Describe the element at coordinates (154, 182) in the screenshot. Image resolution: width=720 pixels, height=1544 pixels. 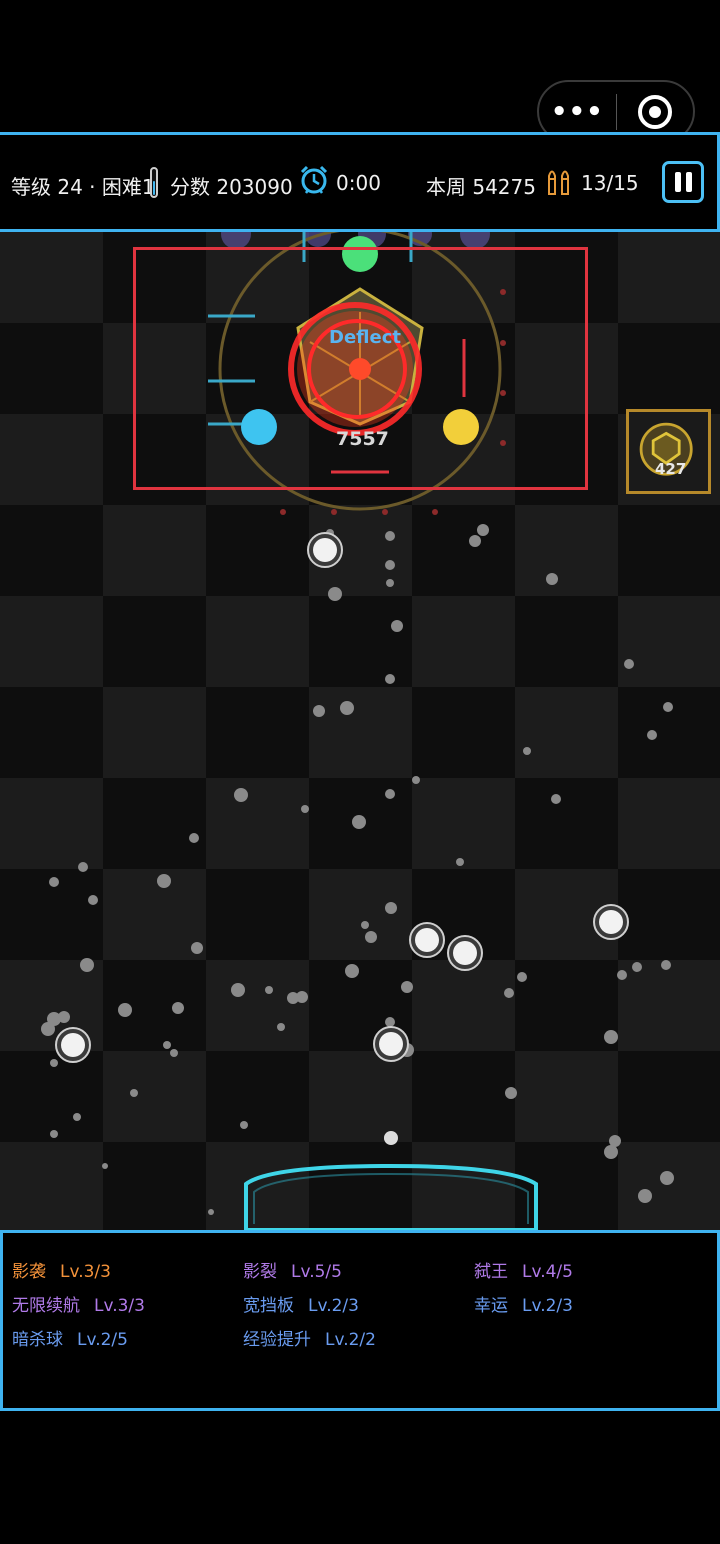
I see `difficulty-thermometer-icon` at that location.